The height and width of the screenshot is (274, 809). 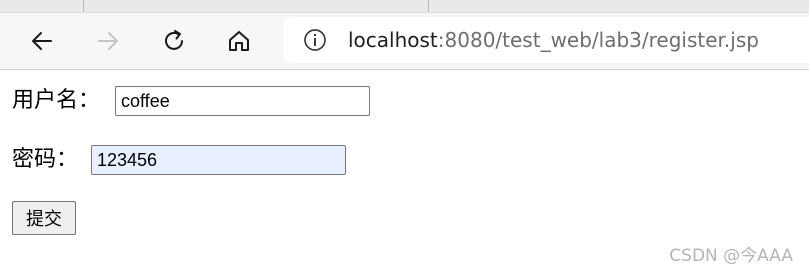 I want to click on forward-button, so click(x=108, y=41).